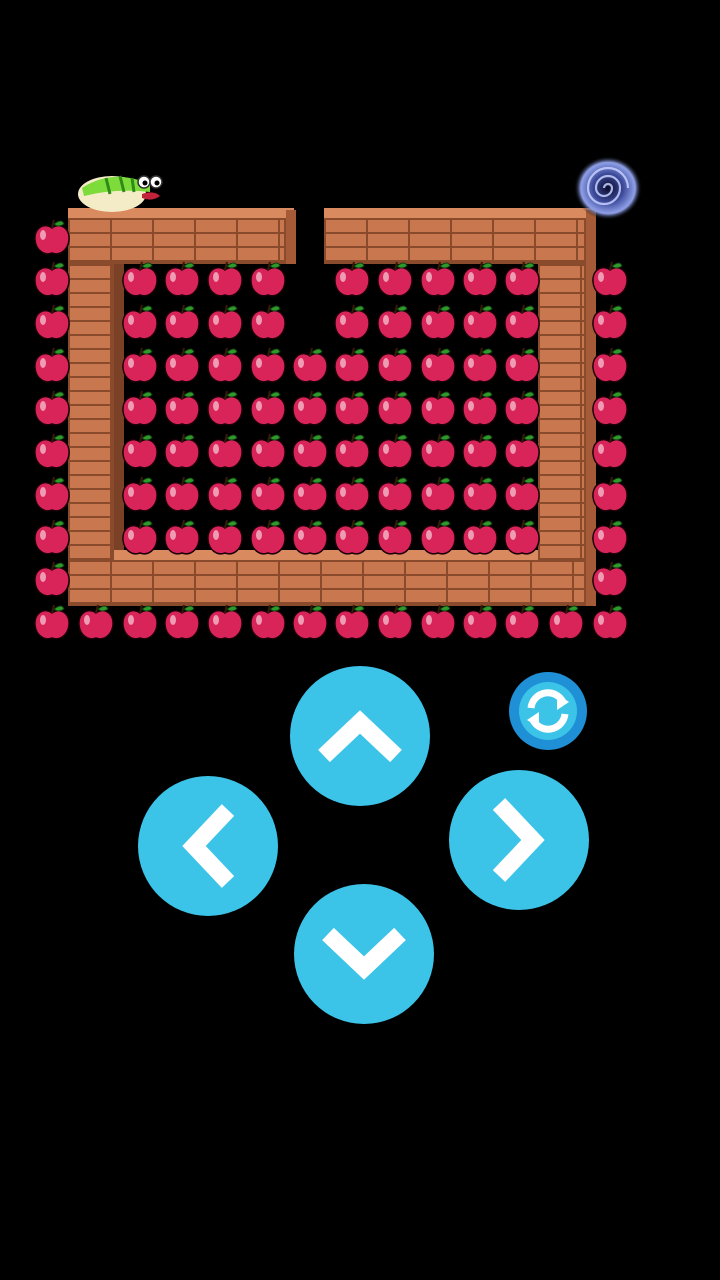 The height and width of the screenshot is (1280, 720). I want to click on restart-button, so click(548, 711).